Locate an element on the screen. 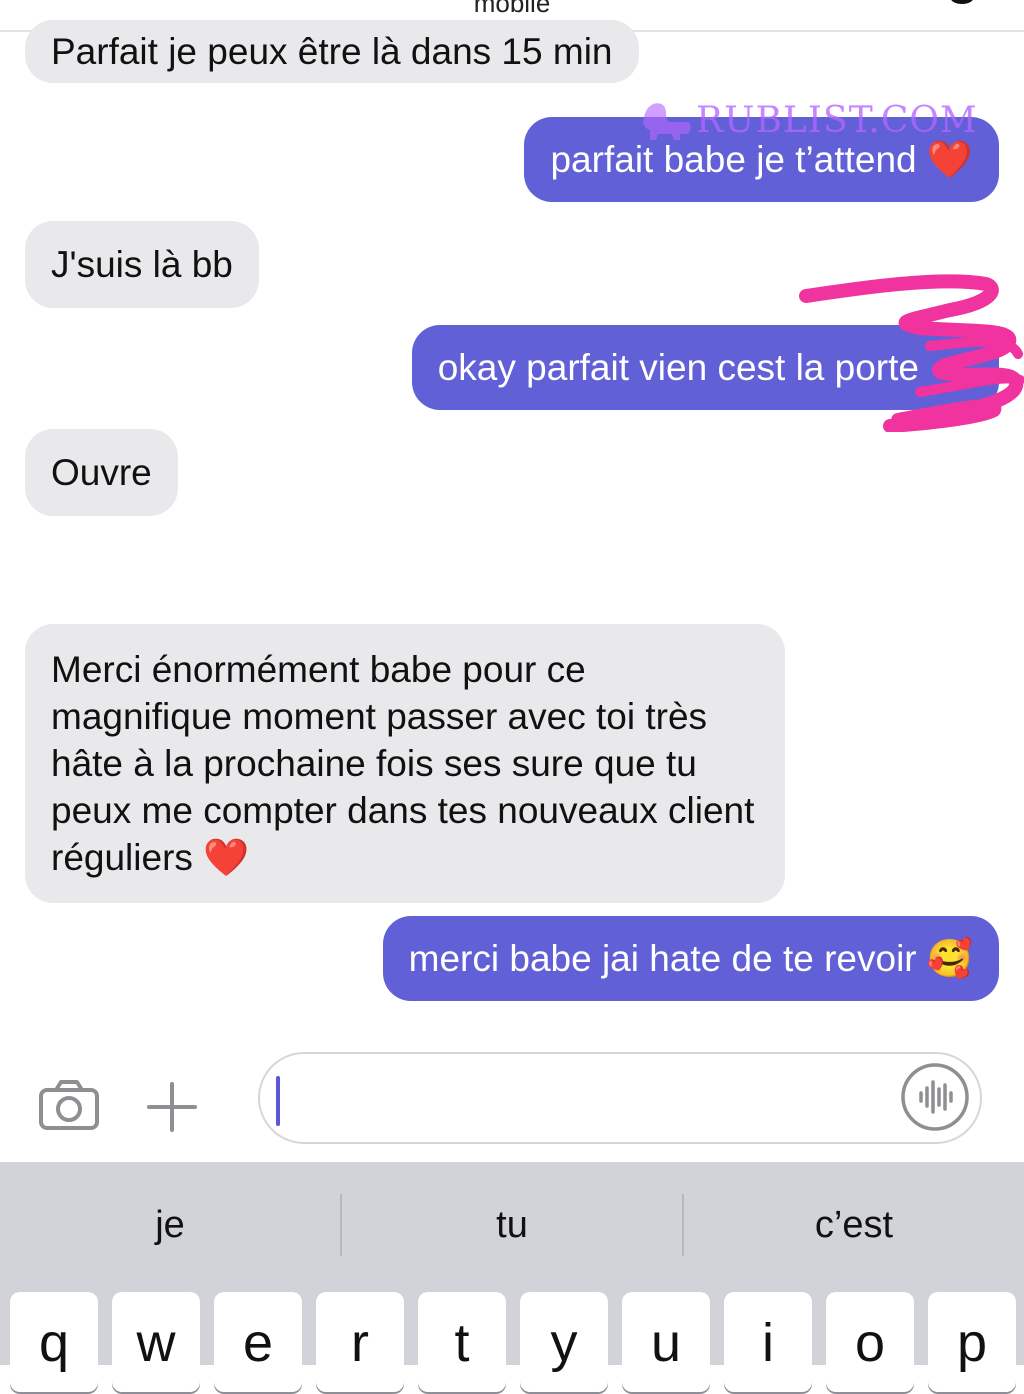 This screenshot has height=1394, width=1024. suggestion-tu: tu is located at coordinates (512, 1225).